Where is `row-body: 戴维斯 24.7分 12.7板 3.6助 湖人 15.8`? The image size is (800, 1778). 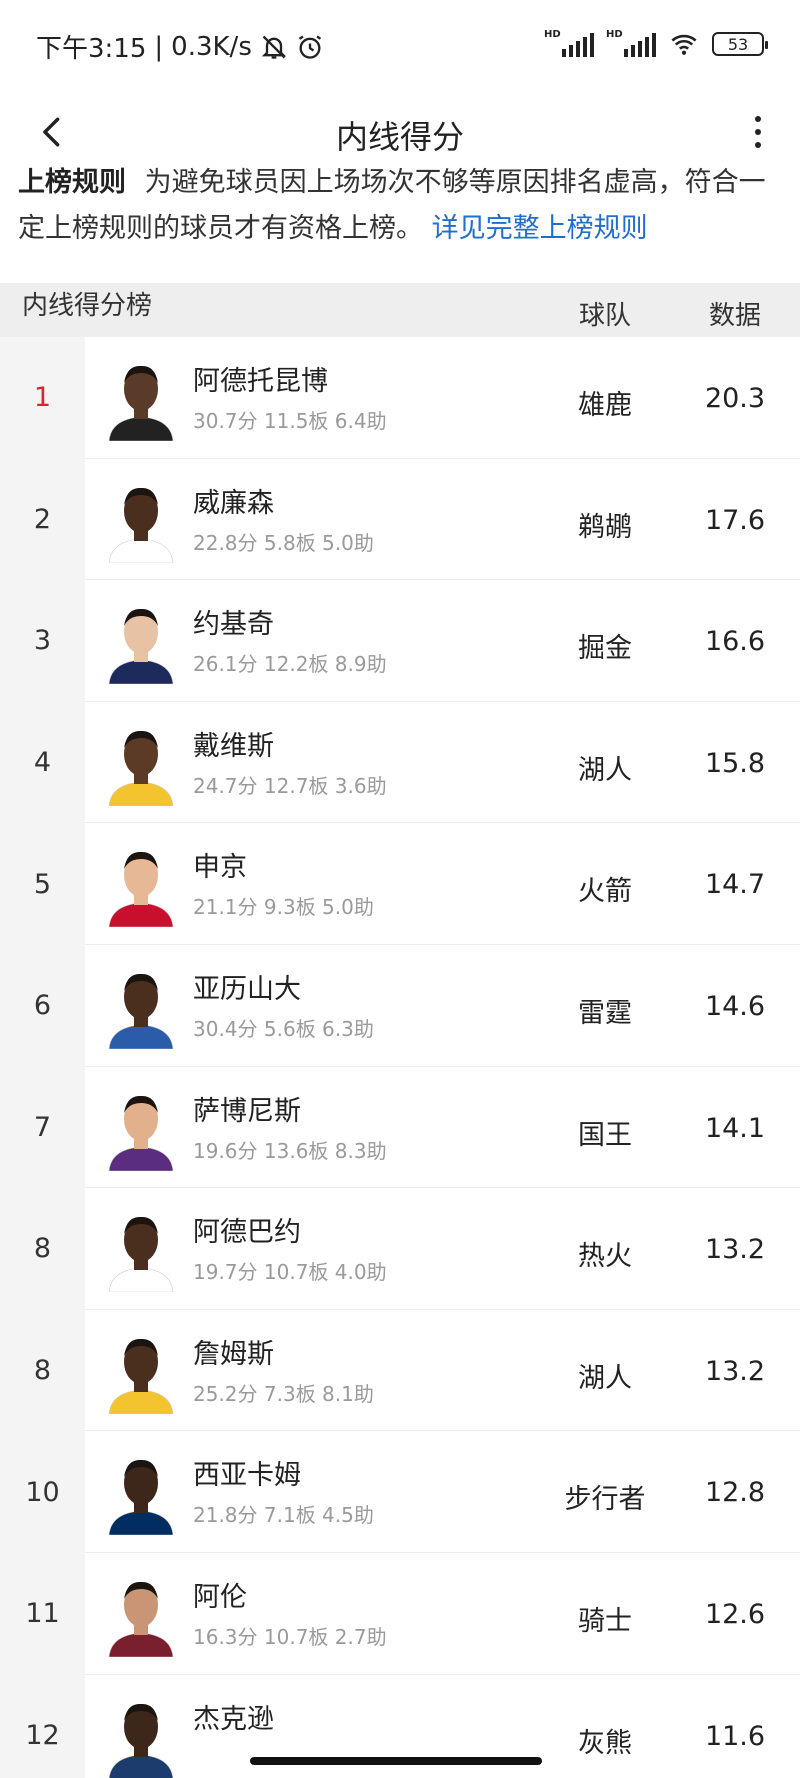
row-body: 戴维斯 24.7分 12.7板 3.6助 湖人 15.8 is located at coordinates (442, 763).